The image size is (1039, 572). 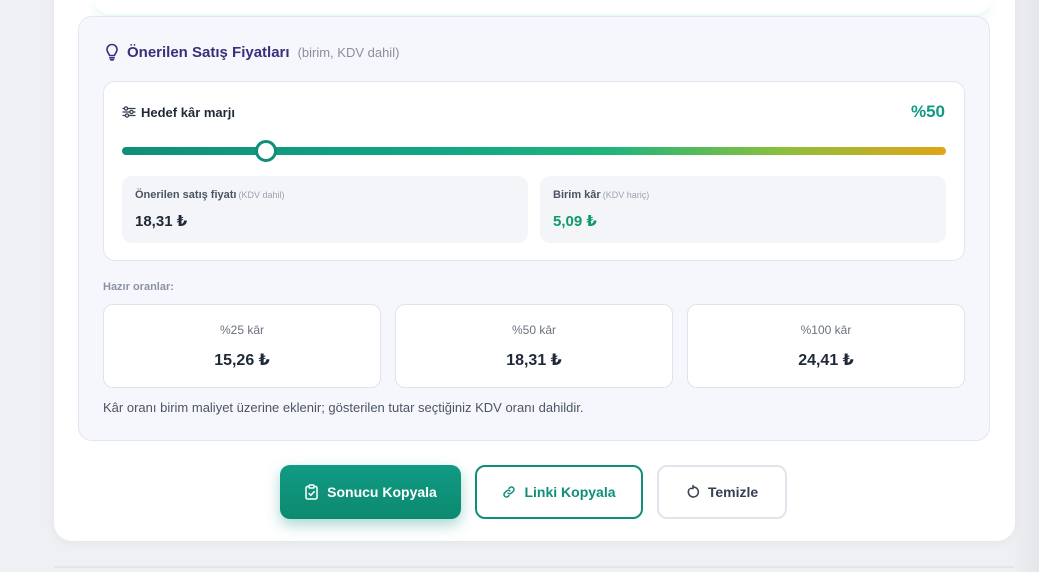 What do you see at coordinates (129, 112) in the screenshot?
I see `sliders-icon` at bounding box center [129, 112].